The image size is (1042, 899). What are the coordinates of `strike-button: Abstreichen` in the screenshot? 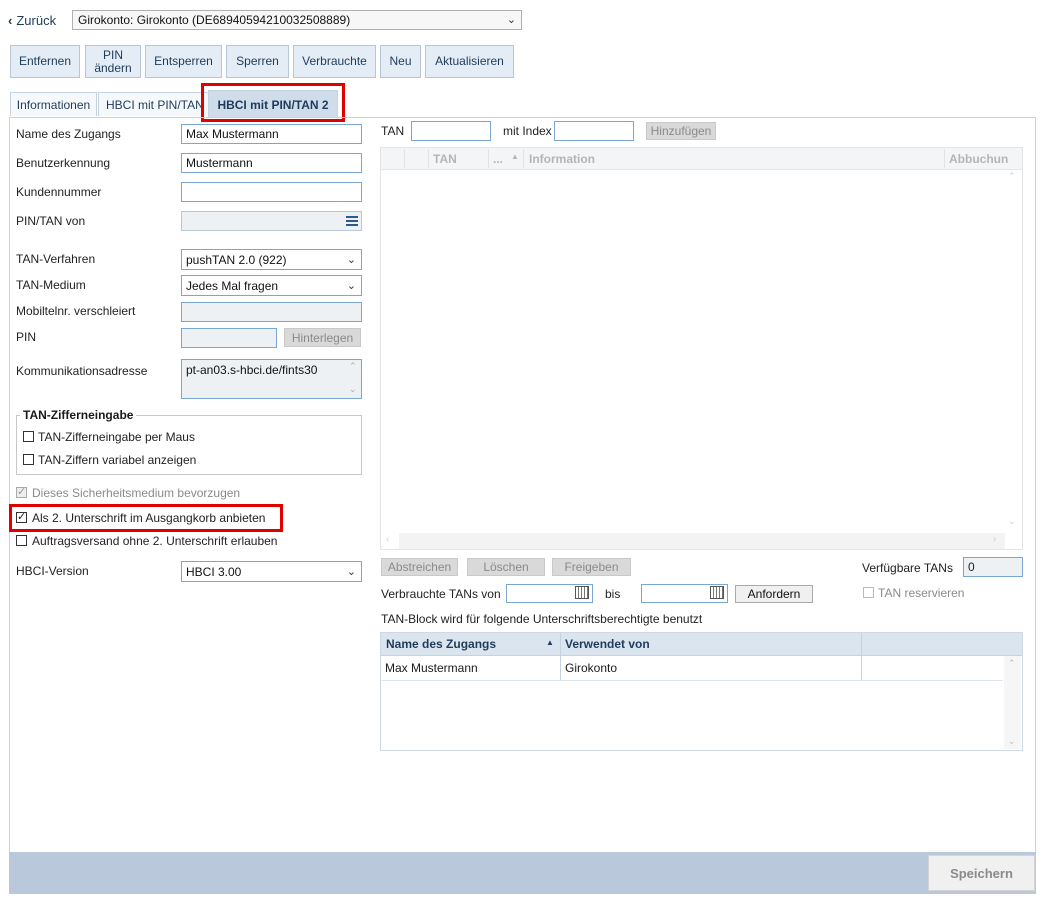 It's located at (419, 567).